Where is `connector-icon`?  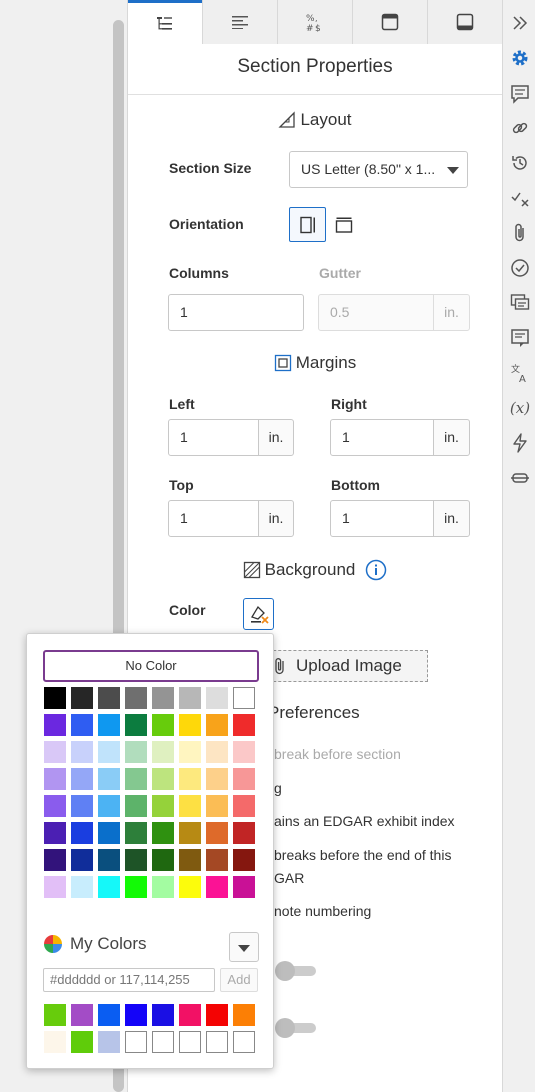
connector-icon is located at coordinates (520, 478).